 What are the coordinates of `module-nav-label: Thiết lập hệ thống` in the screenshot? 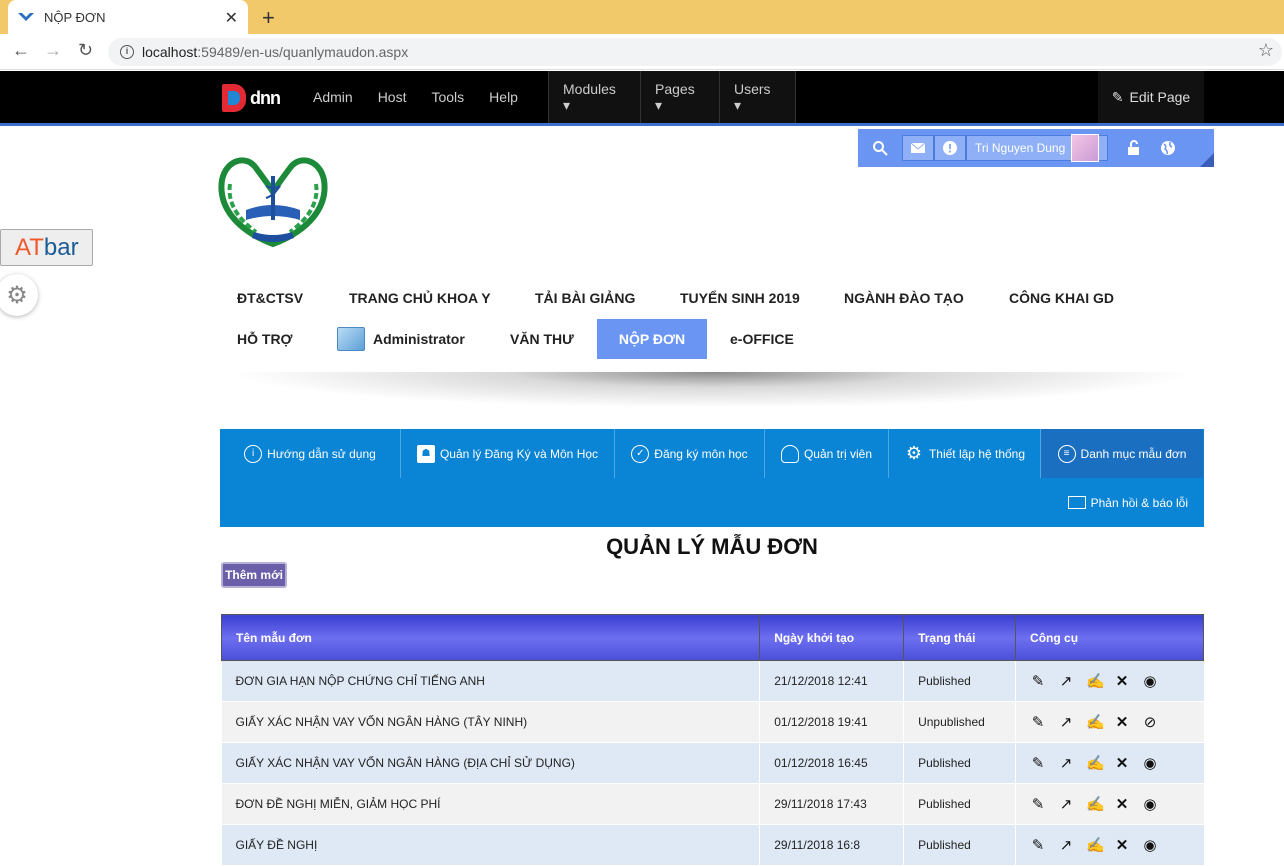 It's located at (977, 453).